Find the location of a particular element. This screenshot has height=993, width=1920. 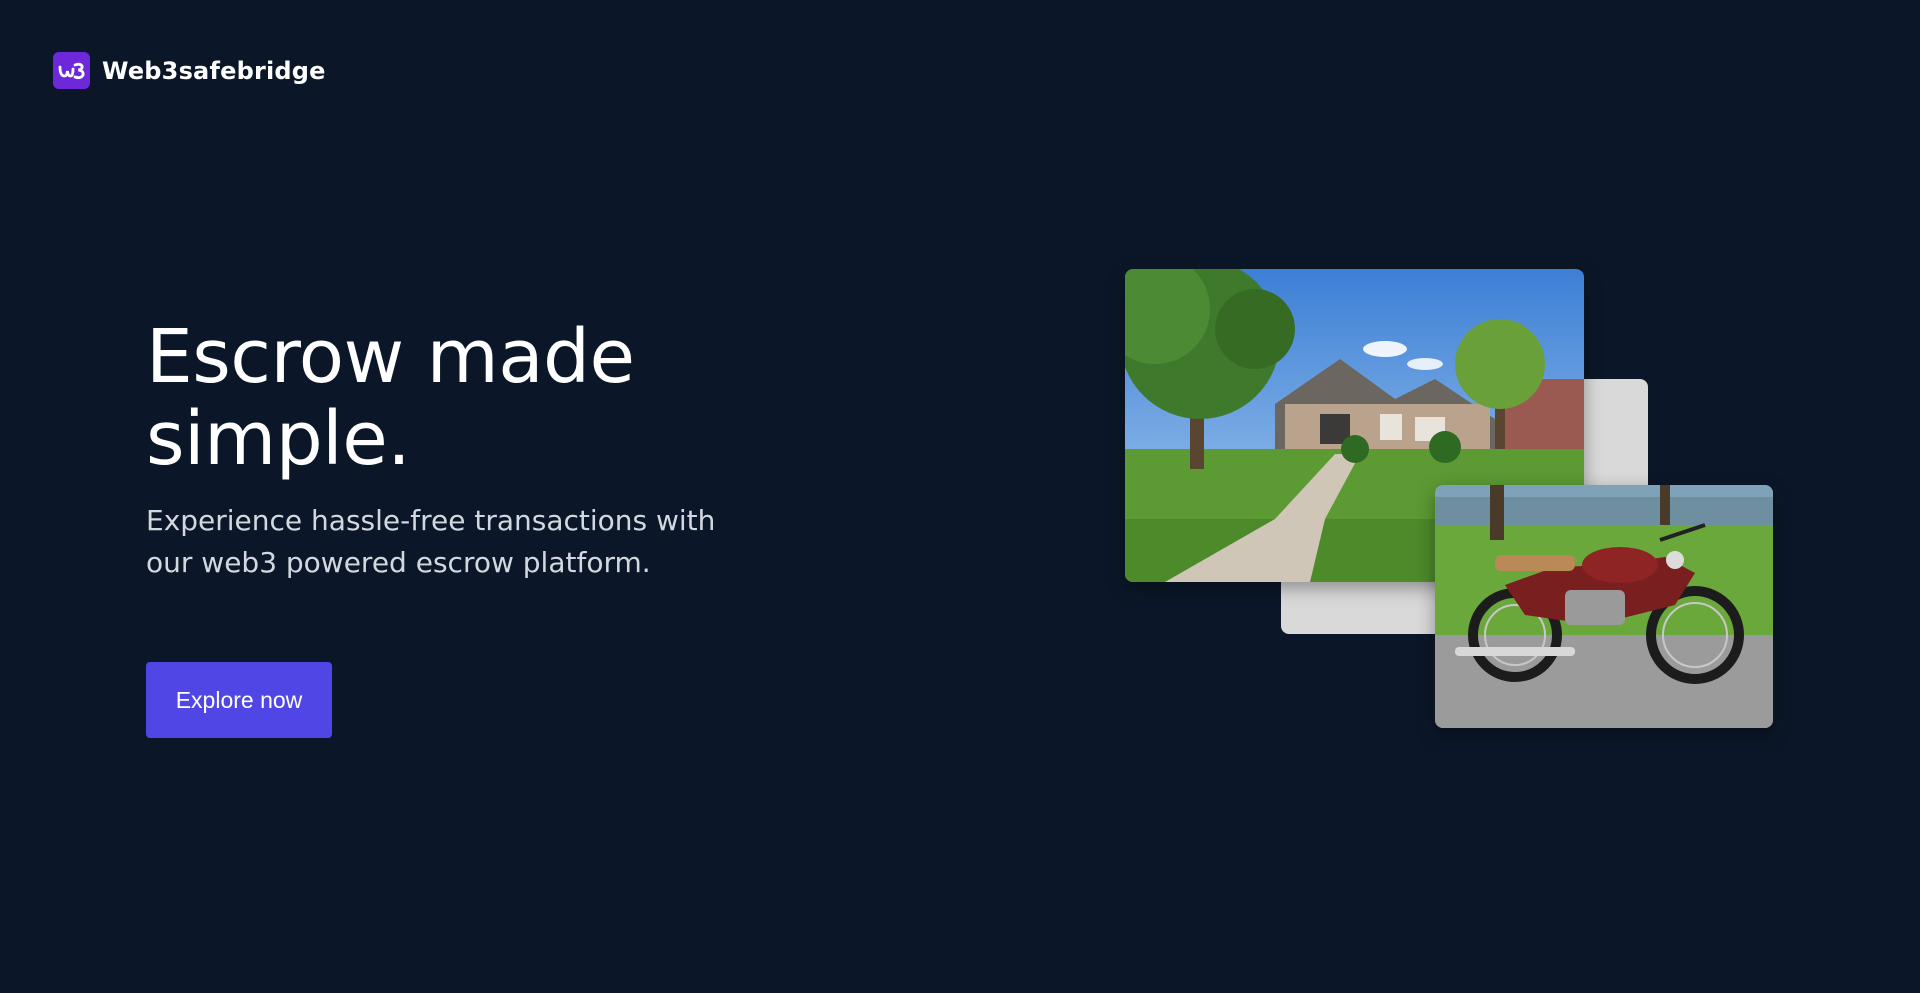

brand-logo-icon is located at coordinates (71, 70).